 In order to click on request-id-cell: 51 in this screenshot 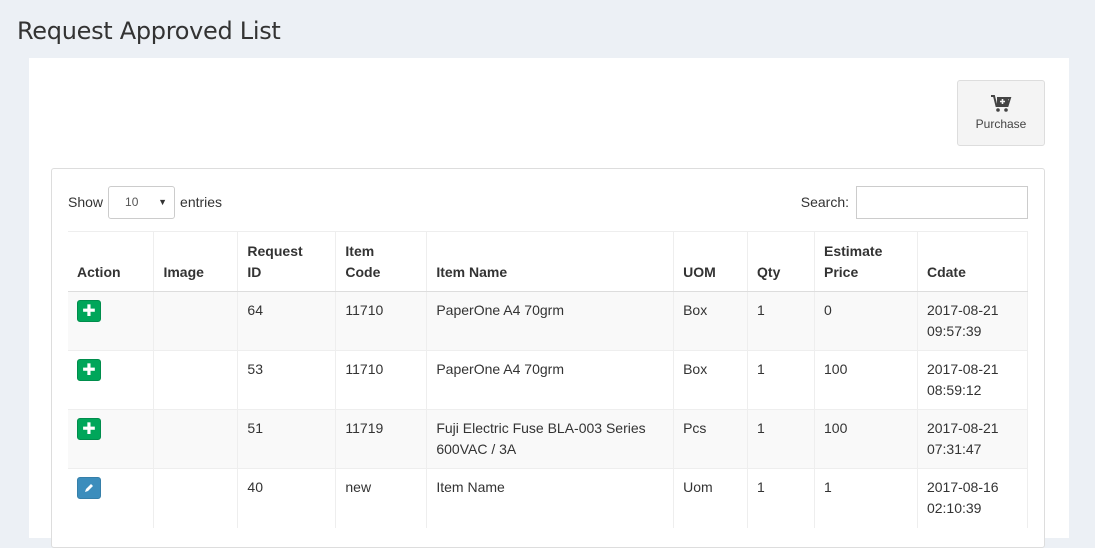, I will do `click(287, 439)`.